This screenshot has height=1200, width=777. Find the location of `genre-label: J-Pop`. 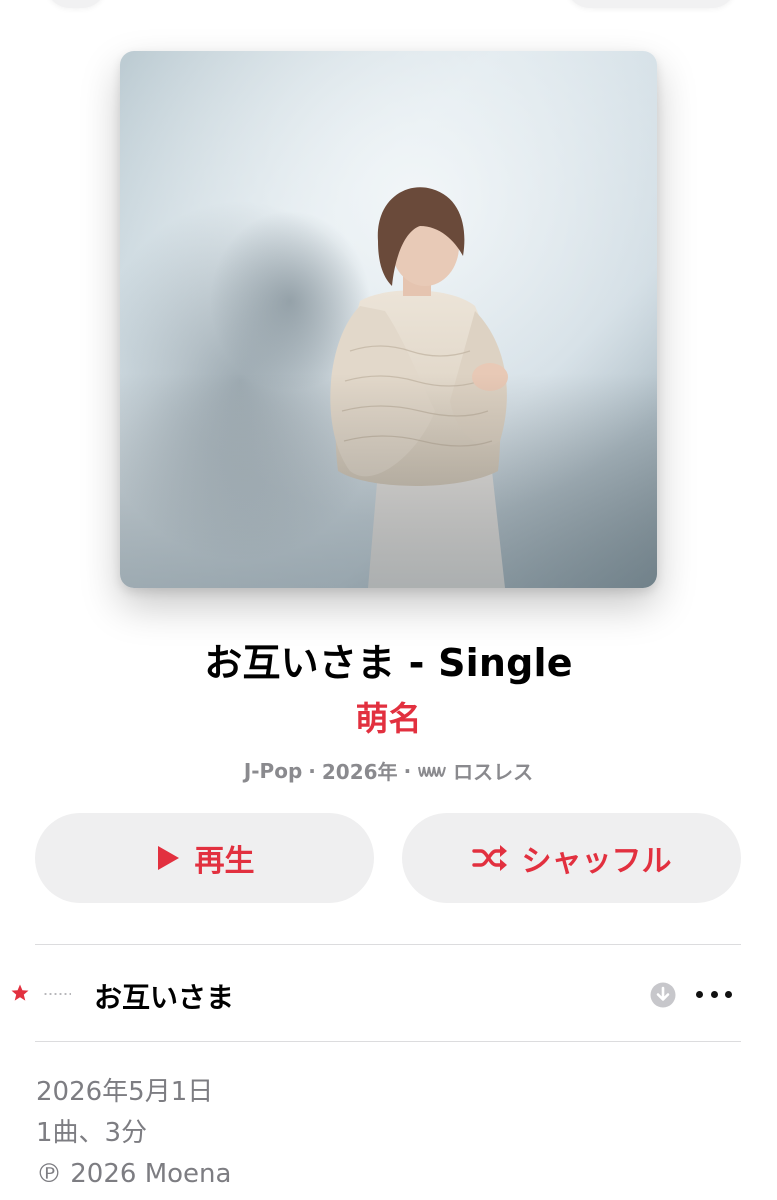

genre-label: J-Pop is located at coordinates (273, 770).